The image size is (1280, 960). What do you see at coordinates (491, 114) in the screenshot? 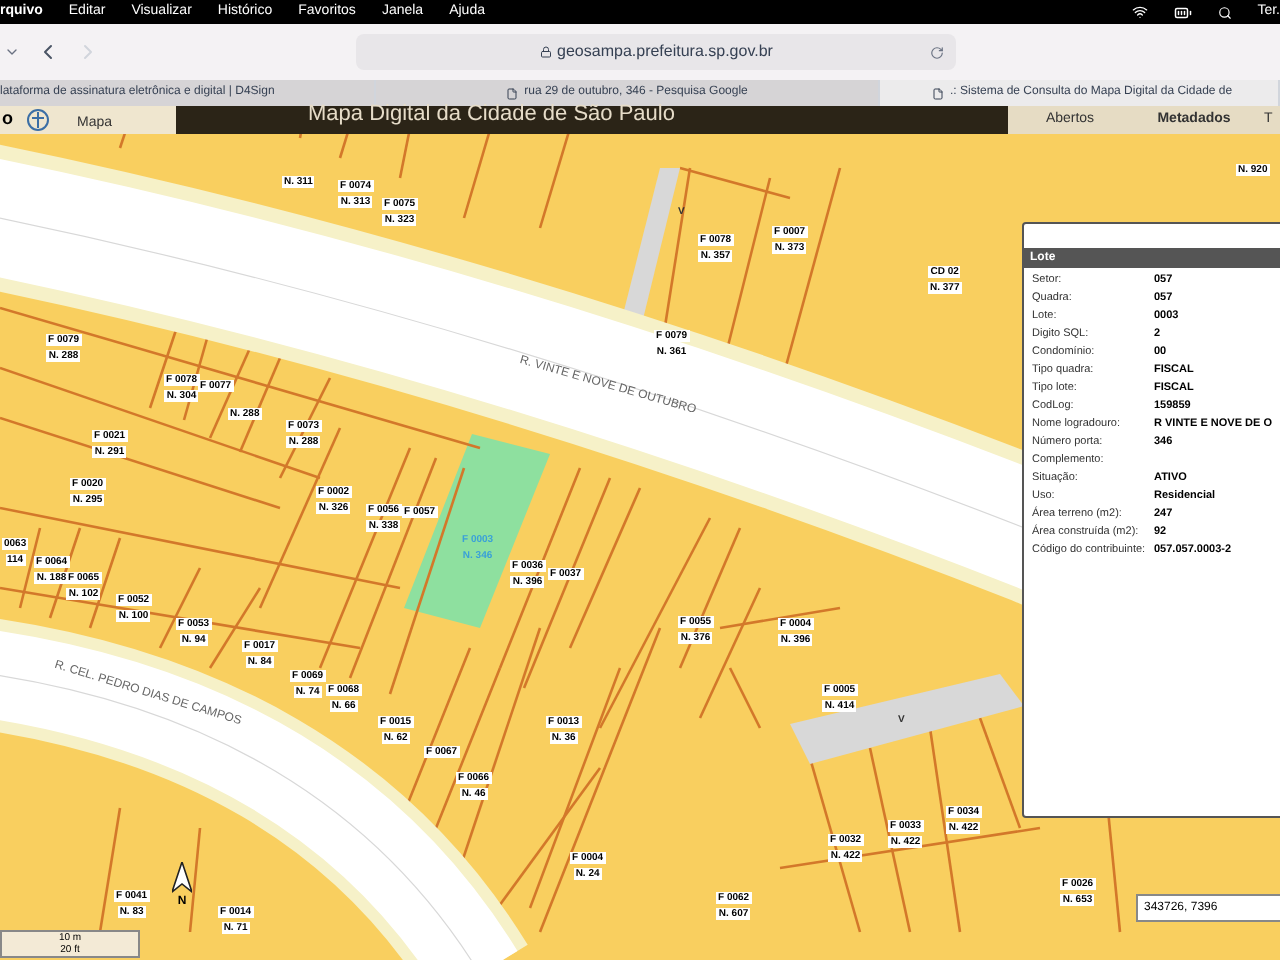
I see `app-title: Mapa Digital da Cidade de São Paulo` at bounding box center [491, 114].